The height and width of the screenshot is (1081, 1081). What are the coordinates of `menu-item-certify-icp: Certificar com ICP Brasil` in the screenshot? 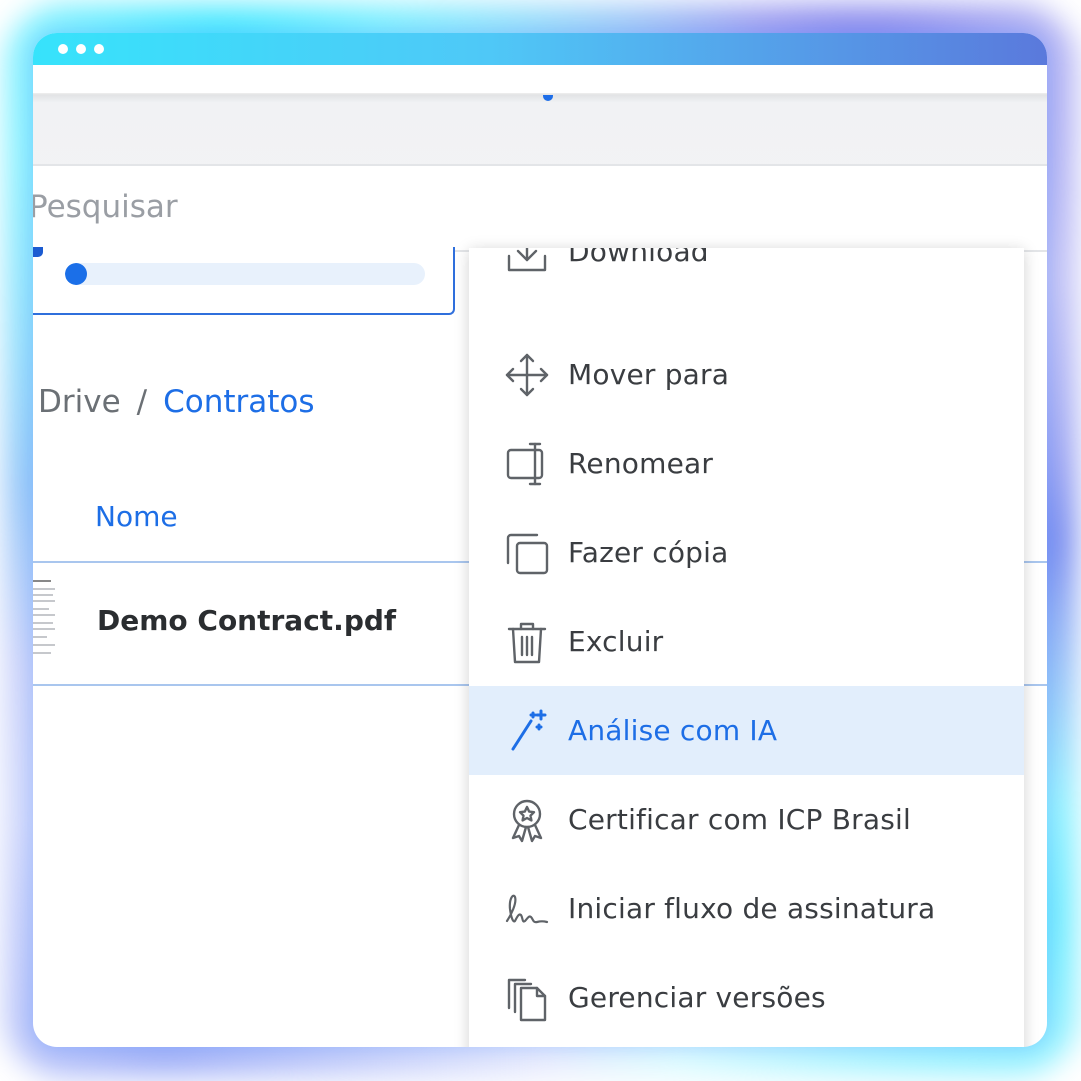 It's located at (746, 819).